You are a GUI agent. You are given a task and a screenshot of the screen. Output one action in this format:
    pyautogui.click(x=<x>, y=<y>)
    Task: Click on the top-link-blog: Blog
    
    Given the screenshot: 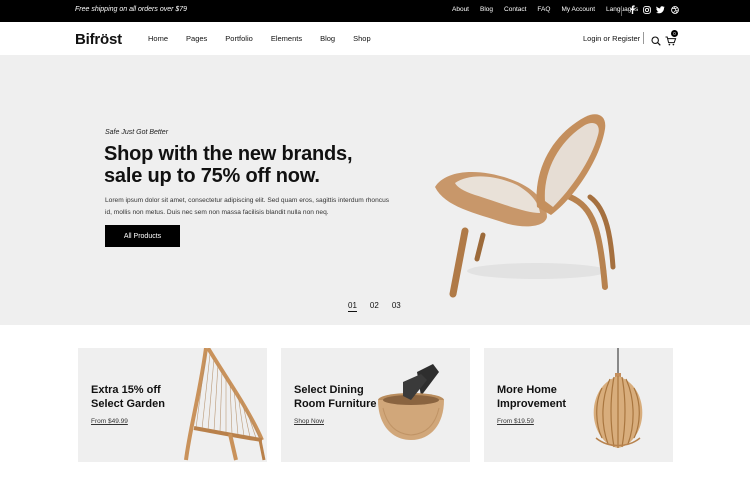 What is the action you would take?
    pyautogui.click(x=486, y=9)
    